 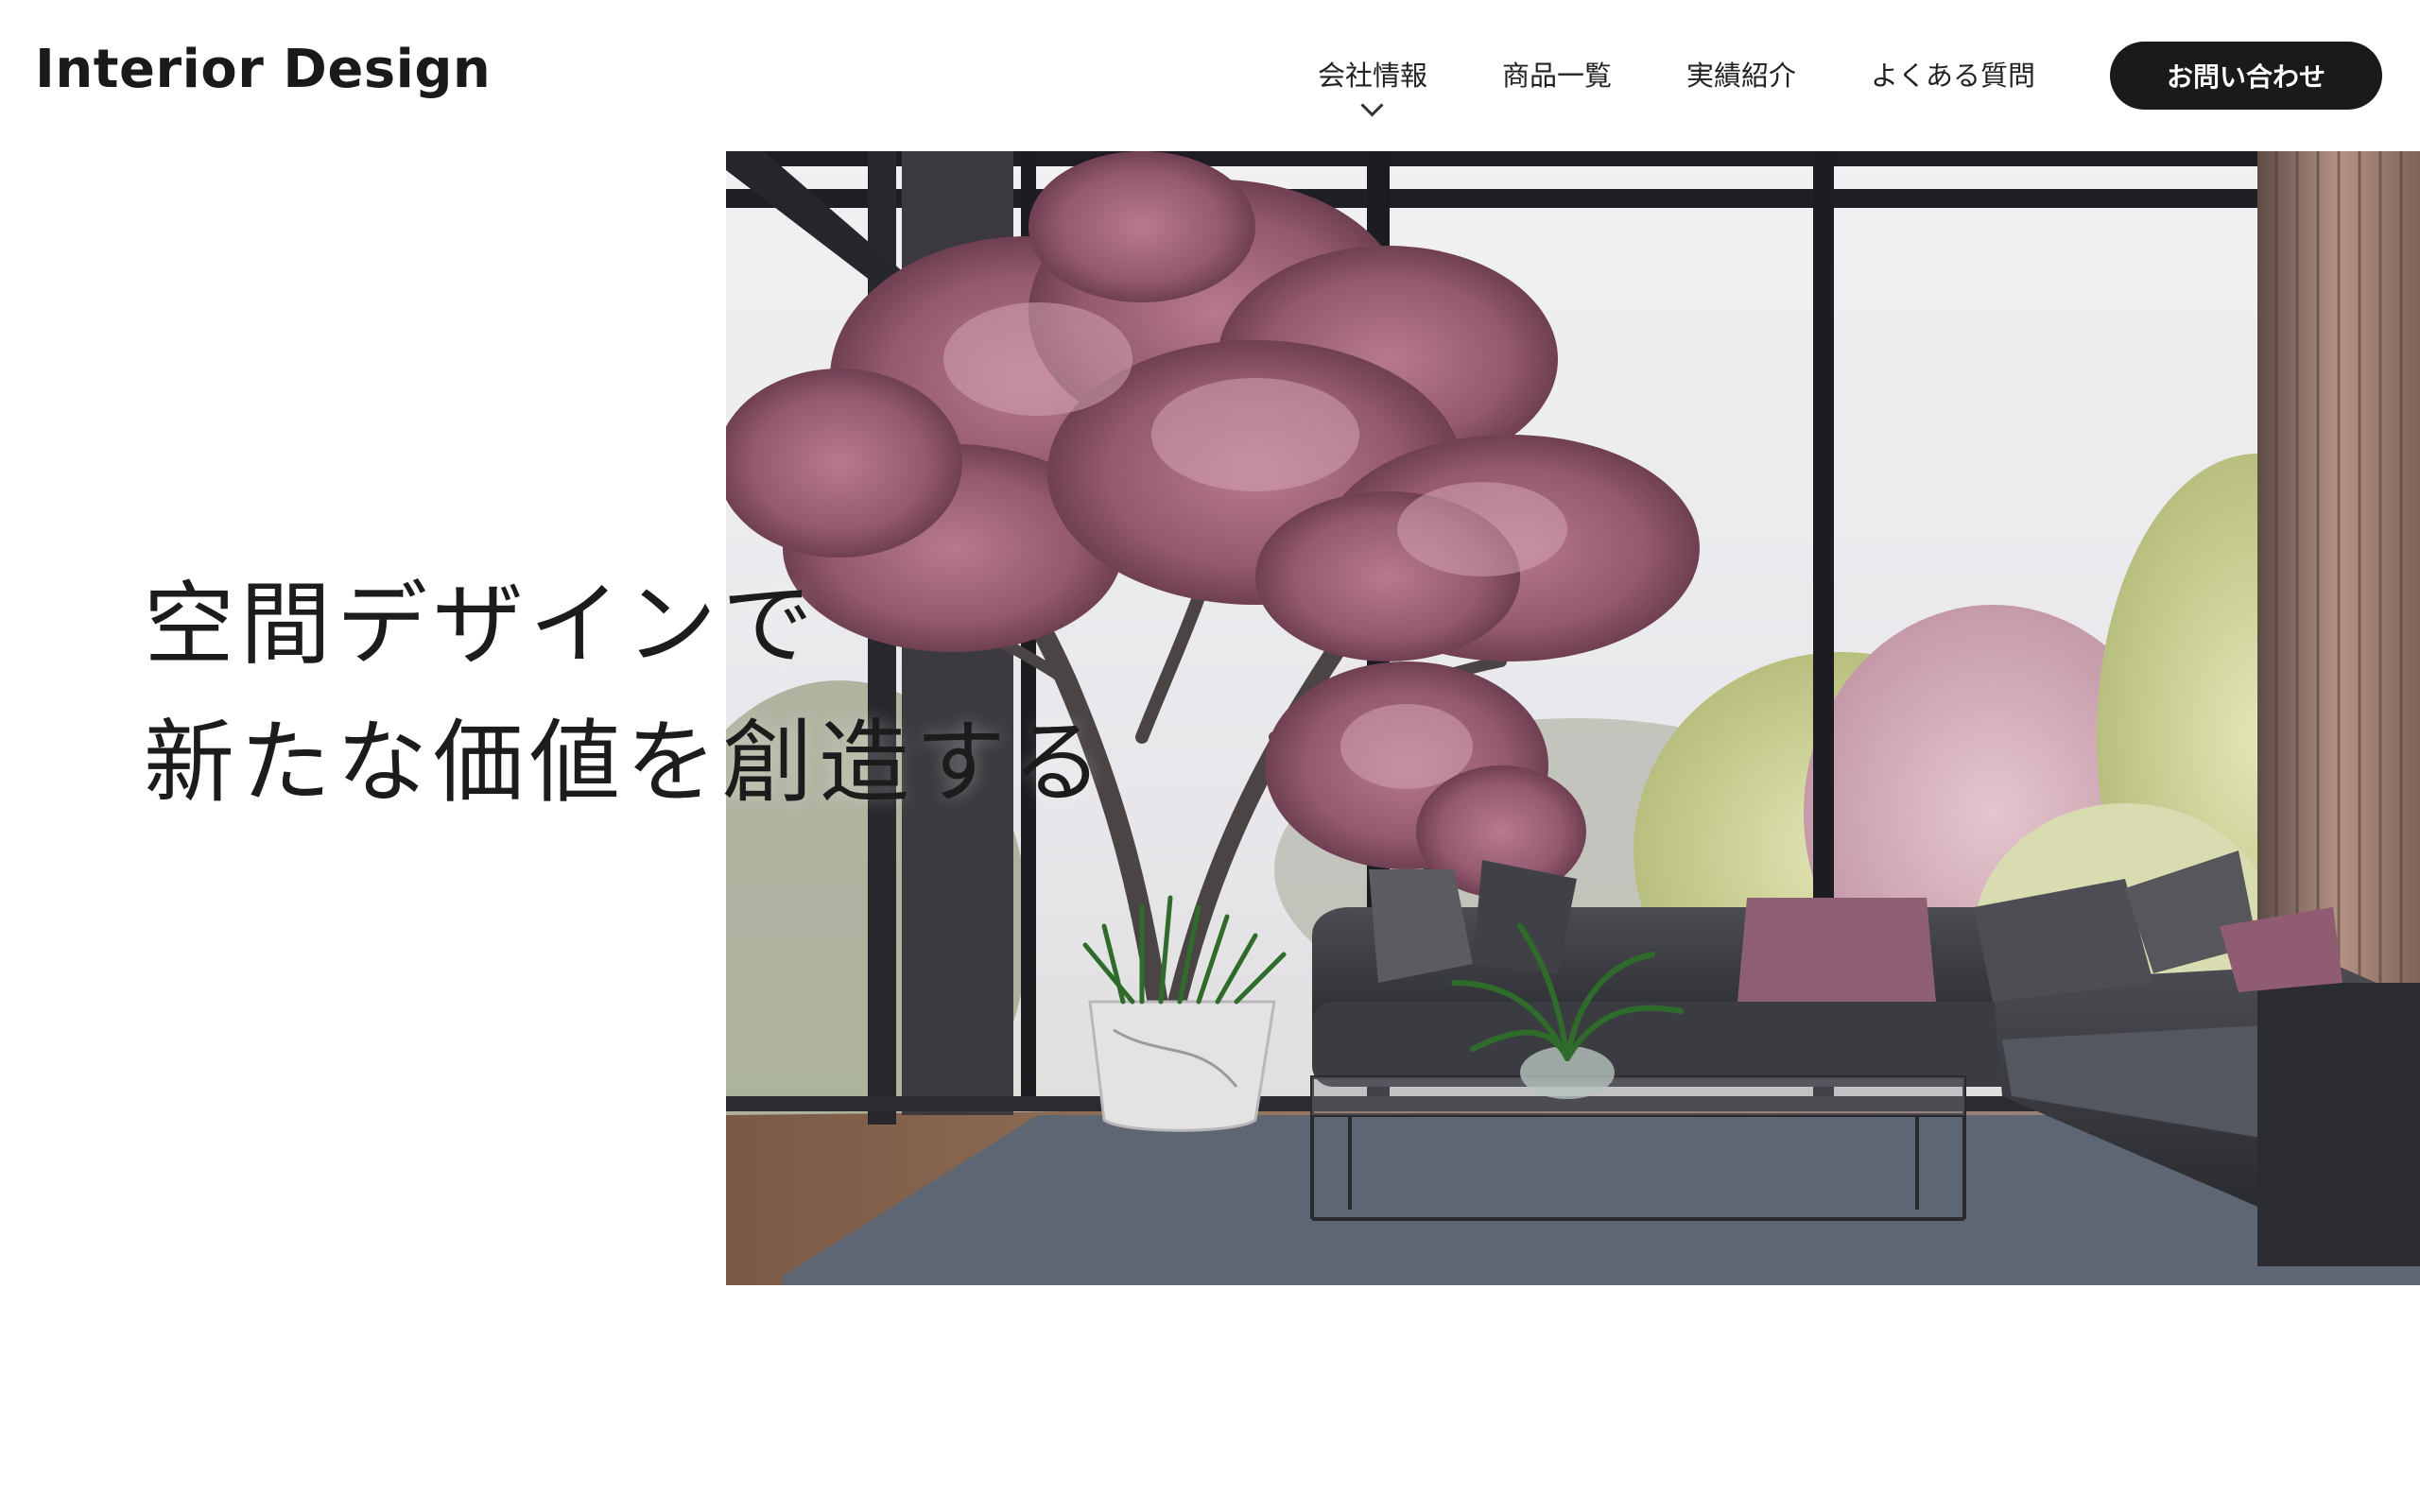 What do you see at coordinates (263, 70) in the screenshot?
I see `site-logo: Interior Design` at bounding box center [263, 70].